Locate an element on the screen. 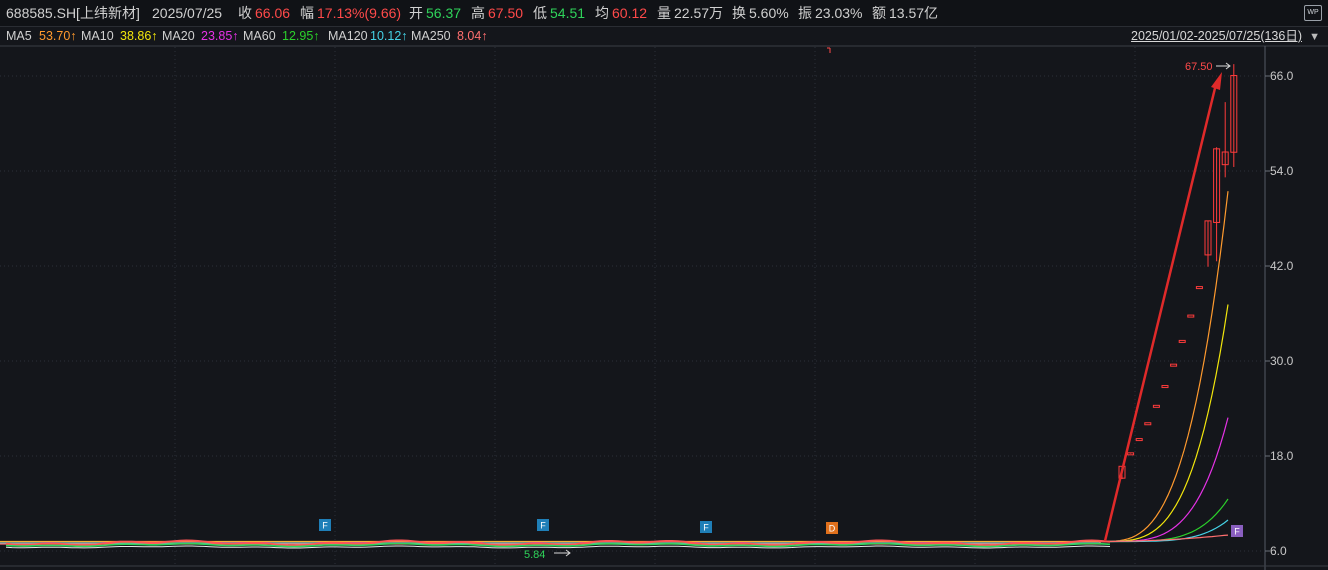 The image size is (1328, 570). event-marker-text: D is located at coordinates (832, 529).